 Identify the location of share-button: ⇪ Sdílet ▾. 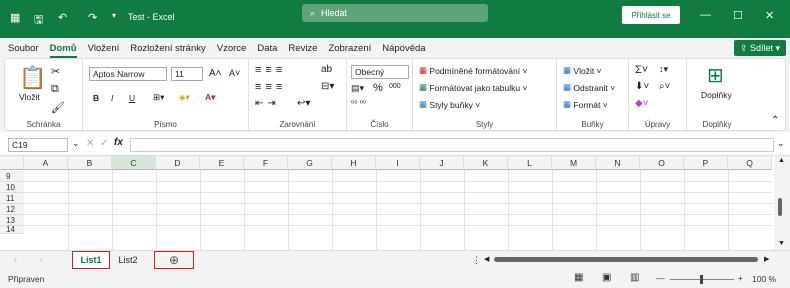
(759, 48).